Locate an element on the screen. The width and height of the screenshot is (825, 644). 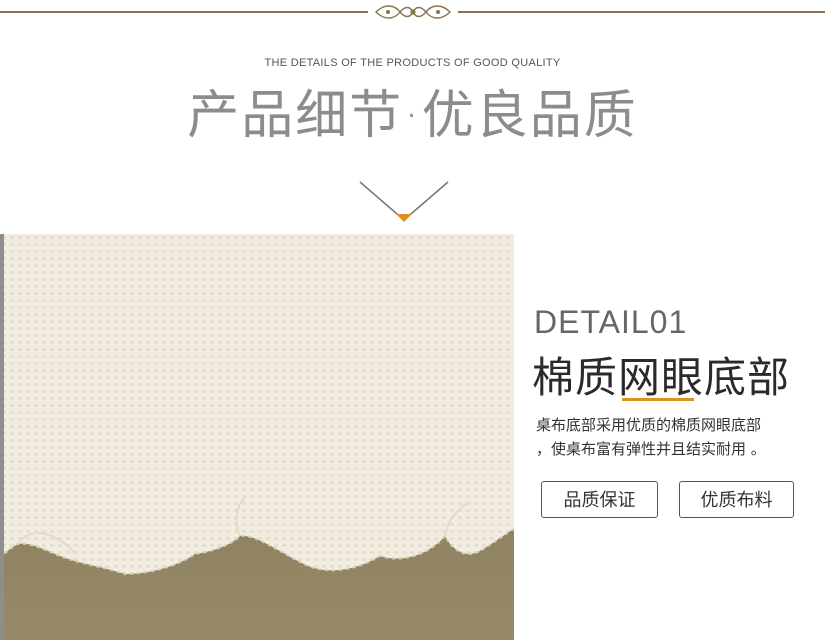
tag-quality-assurance: 品质保证 is located at coordinates (599, 499).